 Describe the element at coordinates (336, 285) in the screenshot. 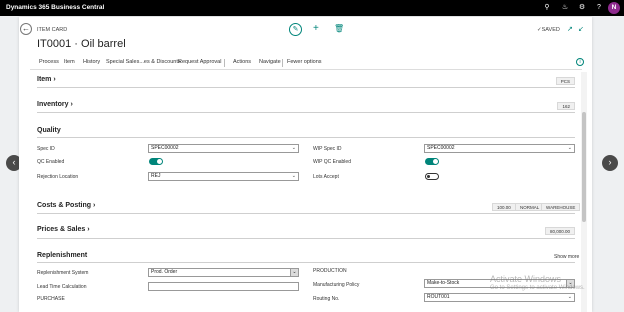

I see `manufacturing-policy-label: Manufacturing Policy` at that location.